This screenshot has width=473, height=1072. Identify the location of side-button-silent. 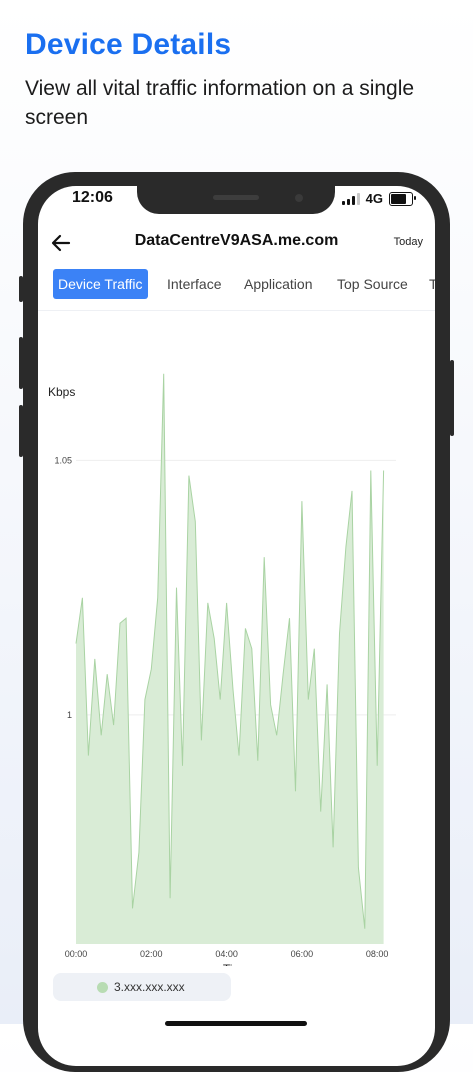
(21, 289).